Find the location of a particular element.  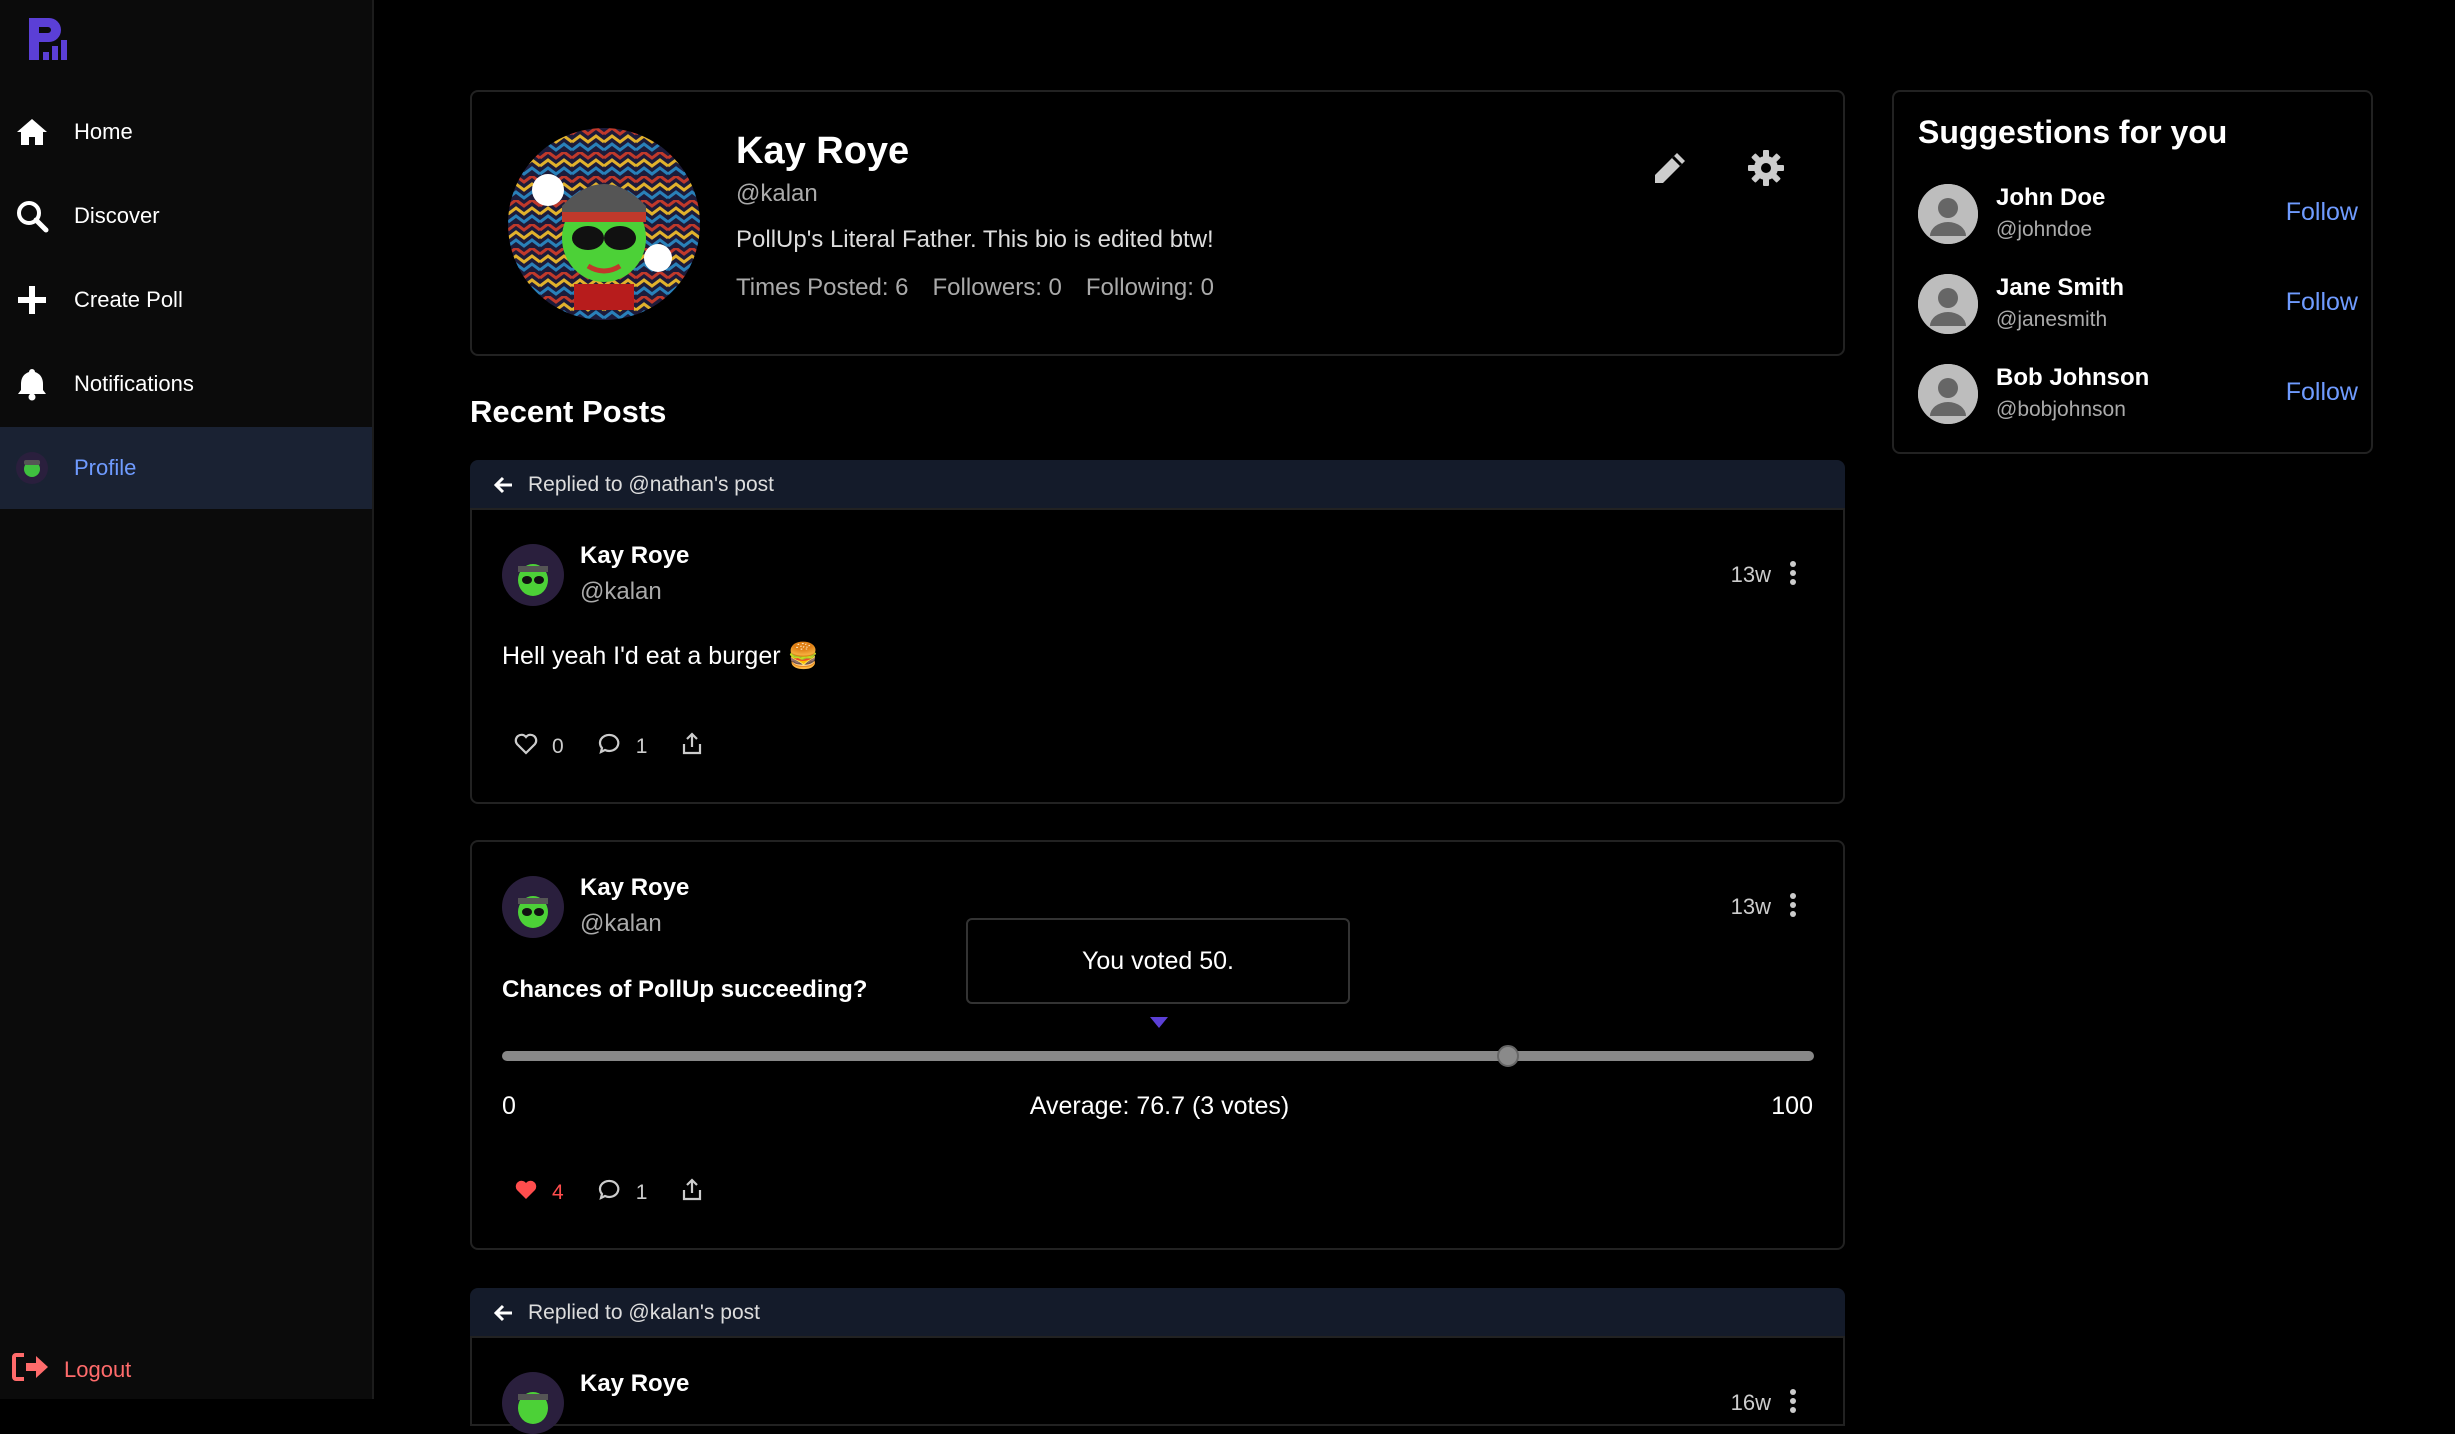

plus-icon is located at coordinates (32, 300).